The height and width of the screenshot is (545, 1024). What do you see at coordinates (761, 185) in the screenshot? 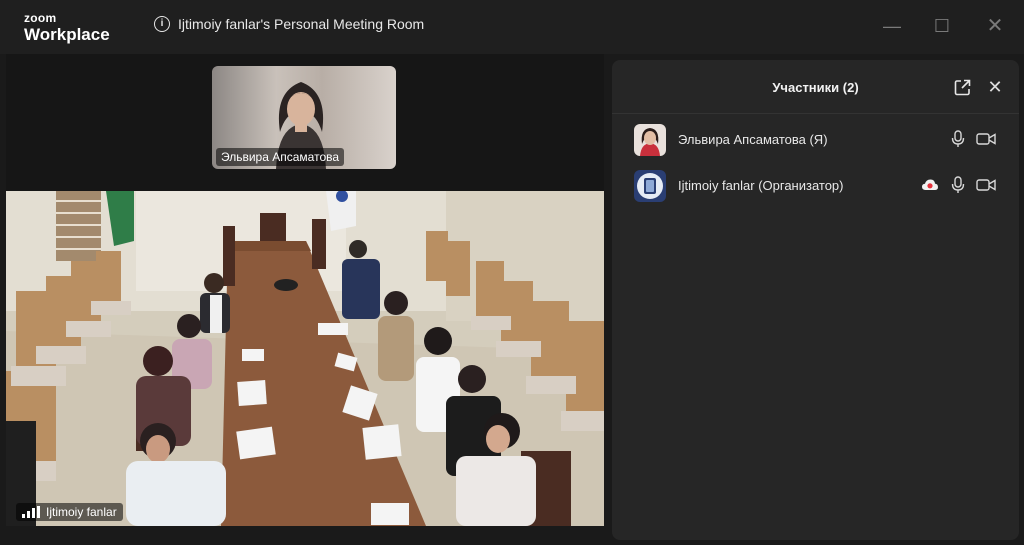
I see `participant-name: Ijtimoiy fanlar (Организатор)` at bounding box center [761, 185].